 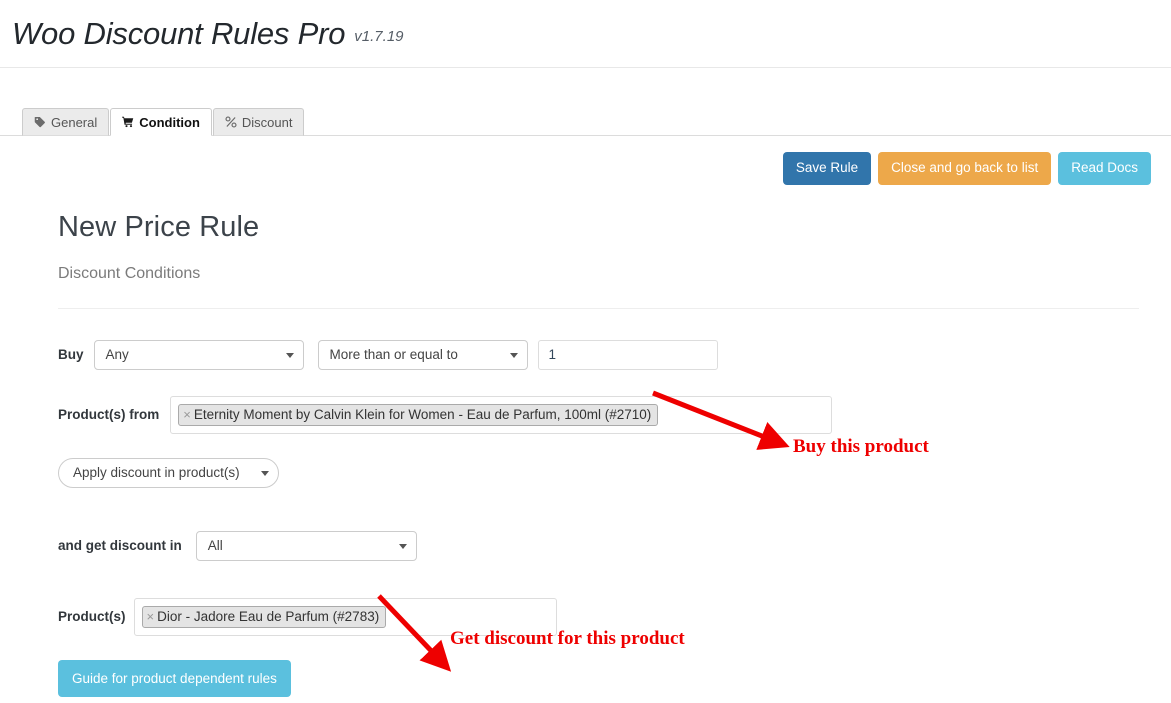 What do you see at coordinates (179, 33) in the screenshot?
I see `app-title: Woo Discount Rules Pro` at bounding box center [179, 33].